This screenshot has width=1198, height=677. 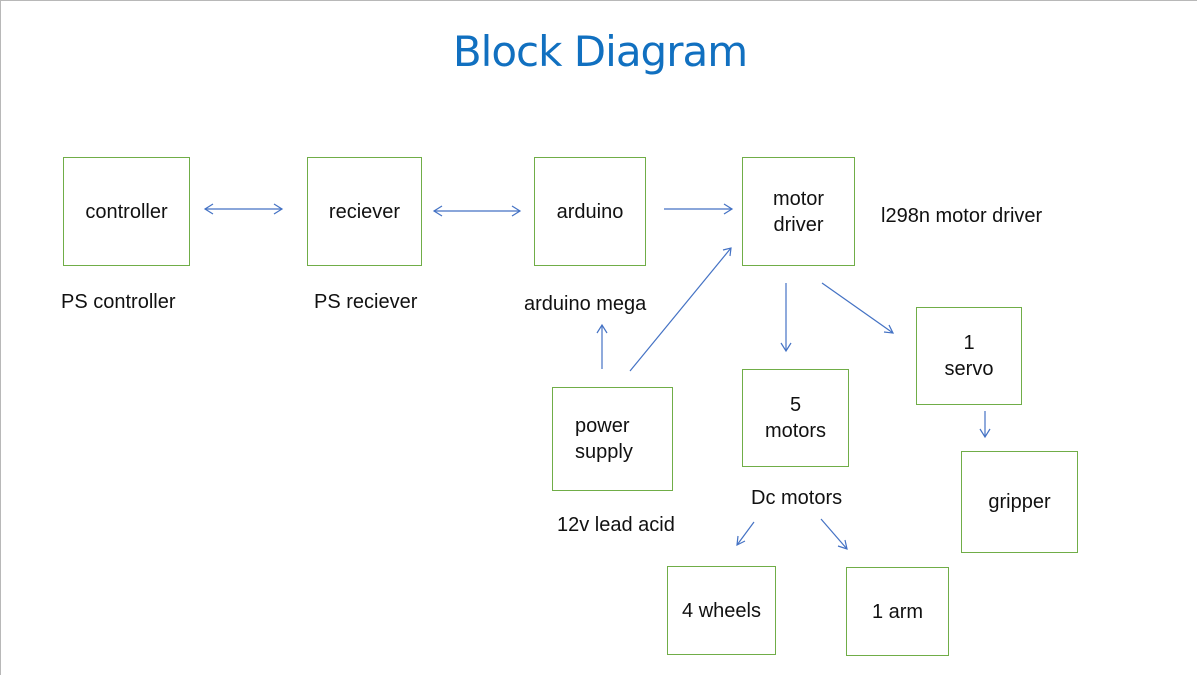 I want to click on arm-block: 1 arm, so click(x=897, y=611).